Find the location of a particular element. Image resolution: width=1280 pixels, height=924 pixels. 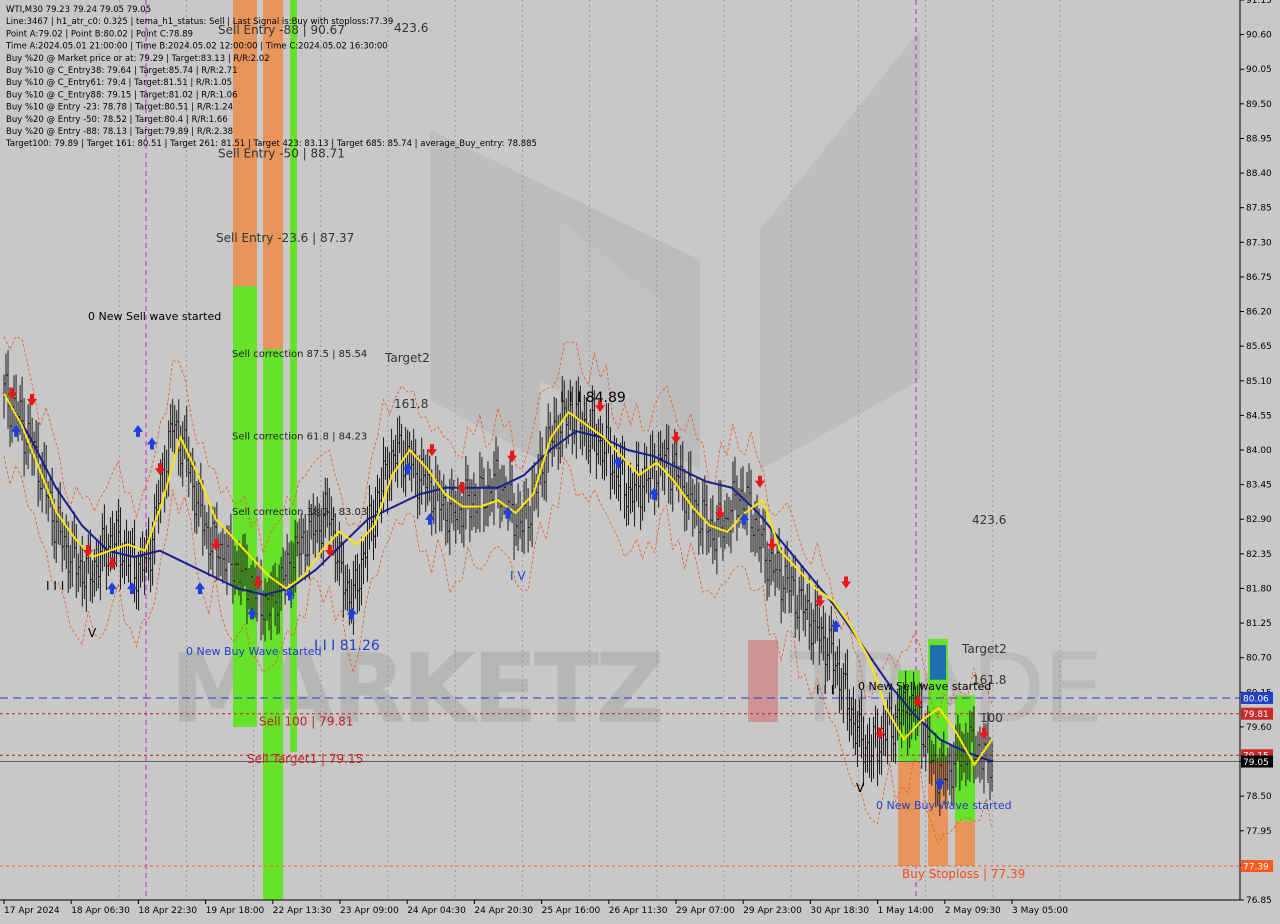

price-tick-label: 84.00 is located at coordinates (1259, 451).